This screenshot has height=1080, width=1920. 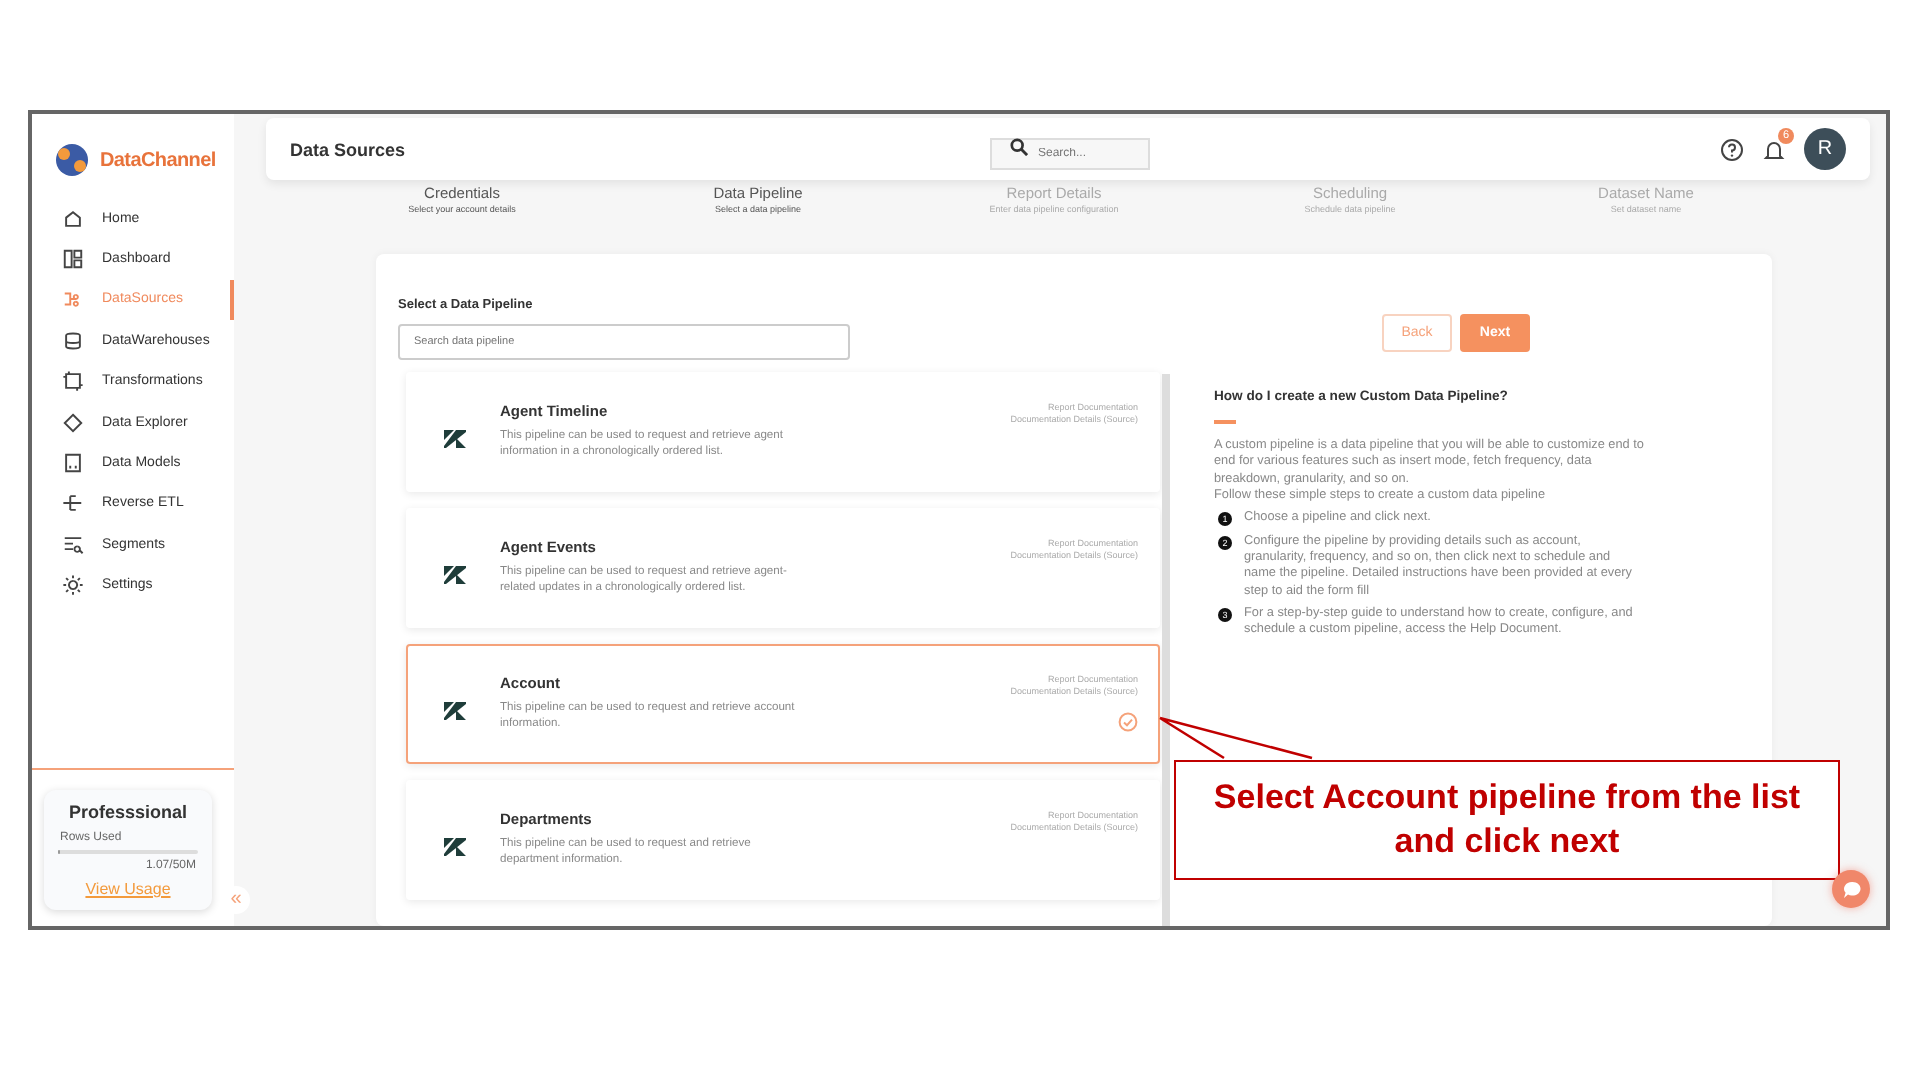 I want to click on check-icon, so click(x=1128, y=722).